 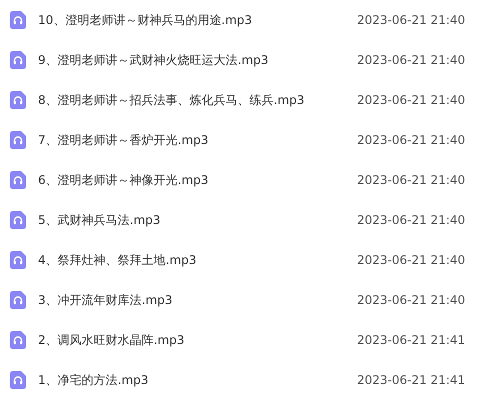 What do you see at coordinates (197, 60) in the screenshot?
I see `file-name: 9、澄明老师讲～武财神火烧旺运大法.mp3` at bounding box center [197, 60].